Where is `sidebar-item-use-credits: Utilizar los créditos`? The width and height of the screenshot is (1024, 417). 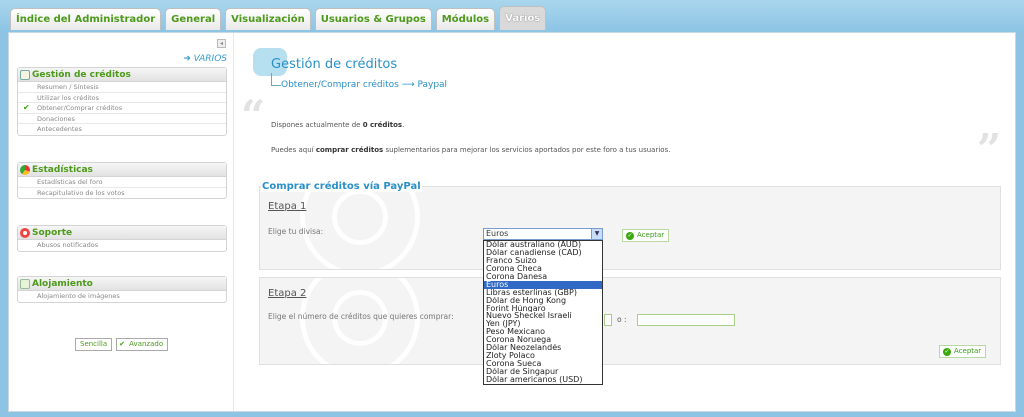
sidebar-item-use-credits: Utilizar los créditos is located at coordinates (122, 98).